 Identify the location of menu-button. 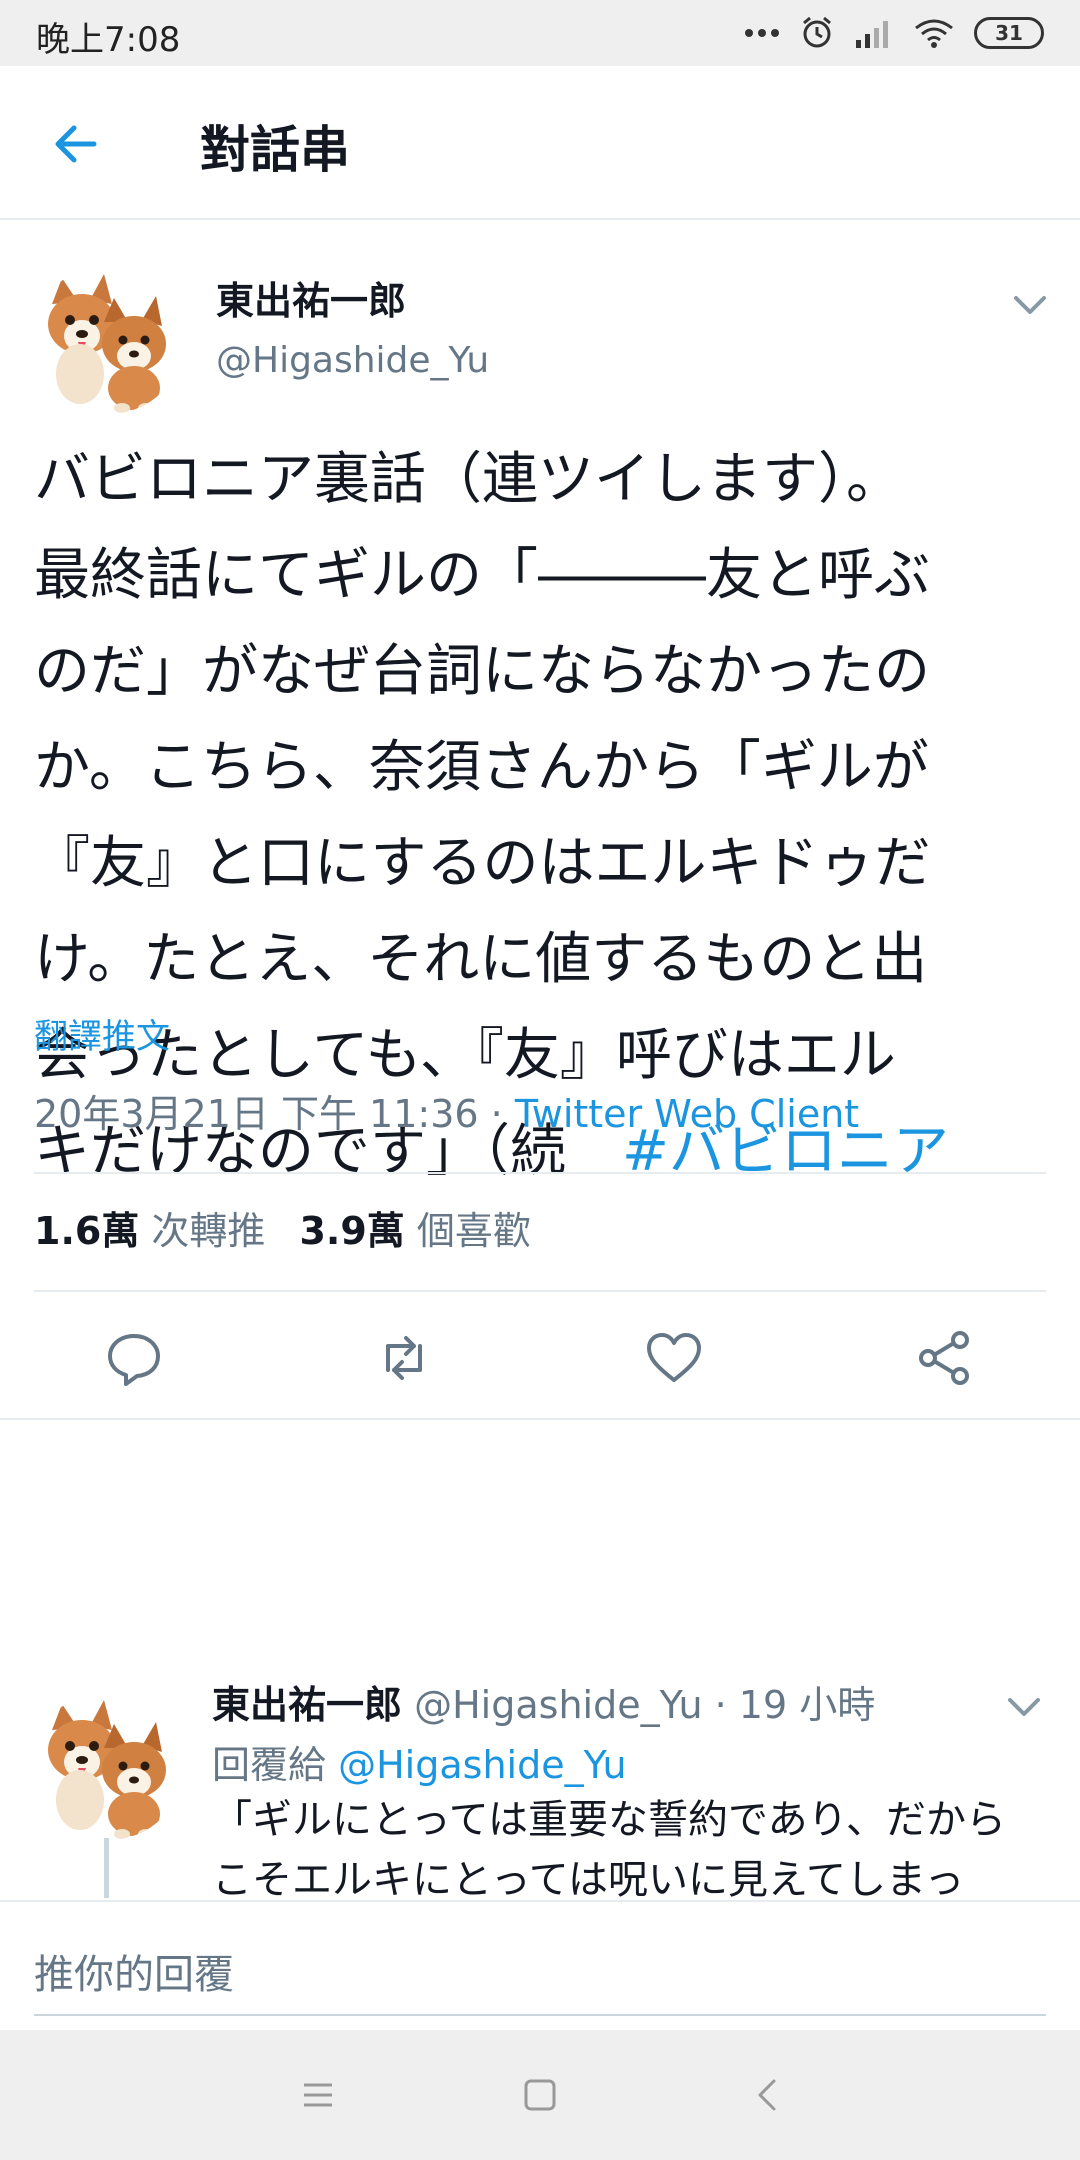
(318, 2095).